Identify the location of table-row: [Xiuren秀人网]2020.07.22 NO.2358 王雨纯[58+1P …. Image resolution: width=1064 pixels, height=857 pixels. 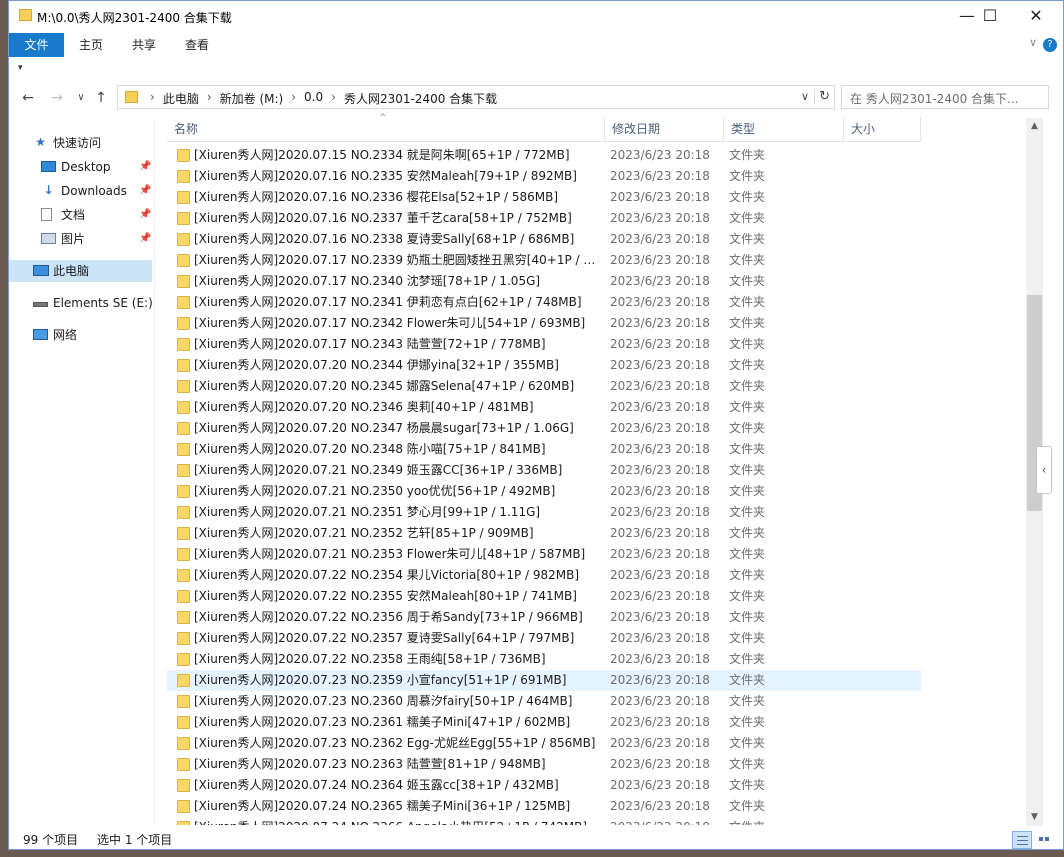
(544, 659).